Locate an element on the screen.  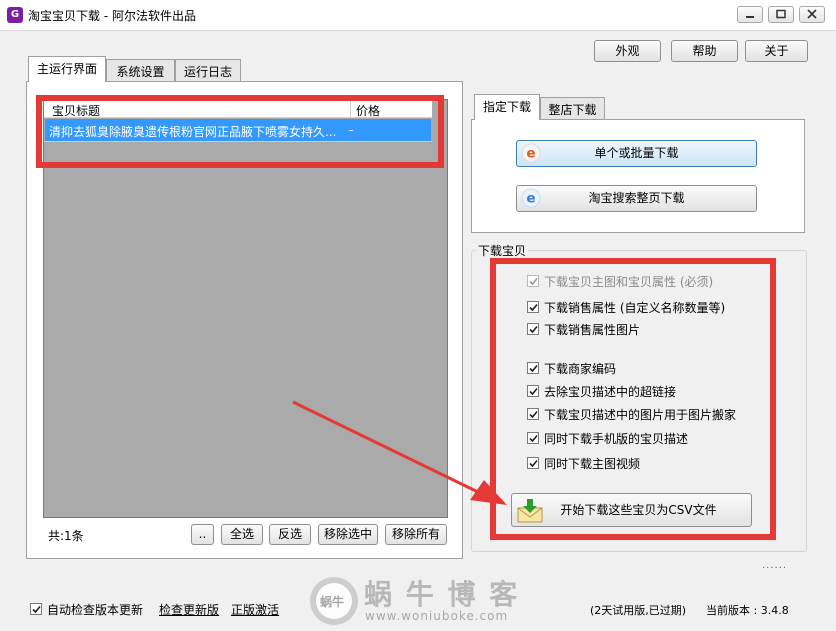
trial-status: (2天试用版,已过期) is located at coordinates (638, 610).